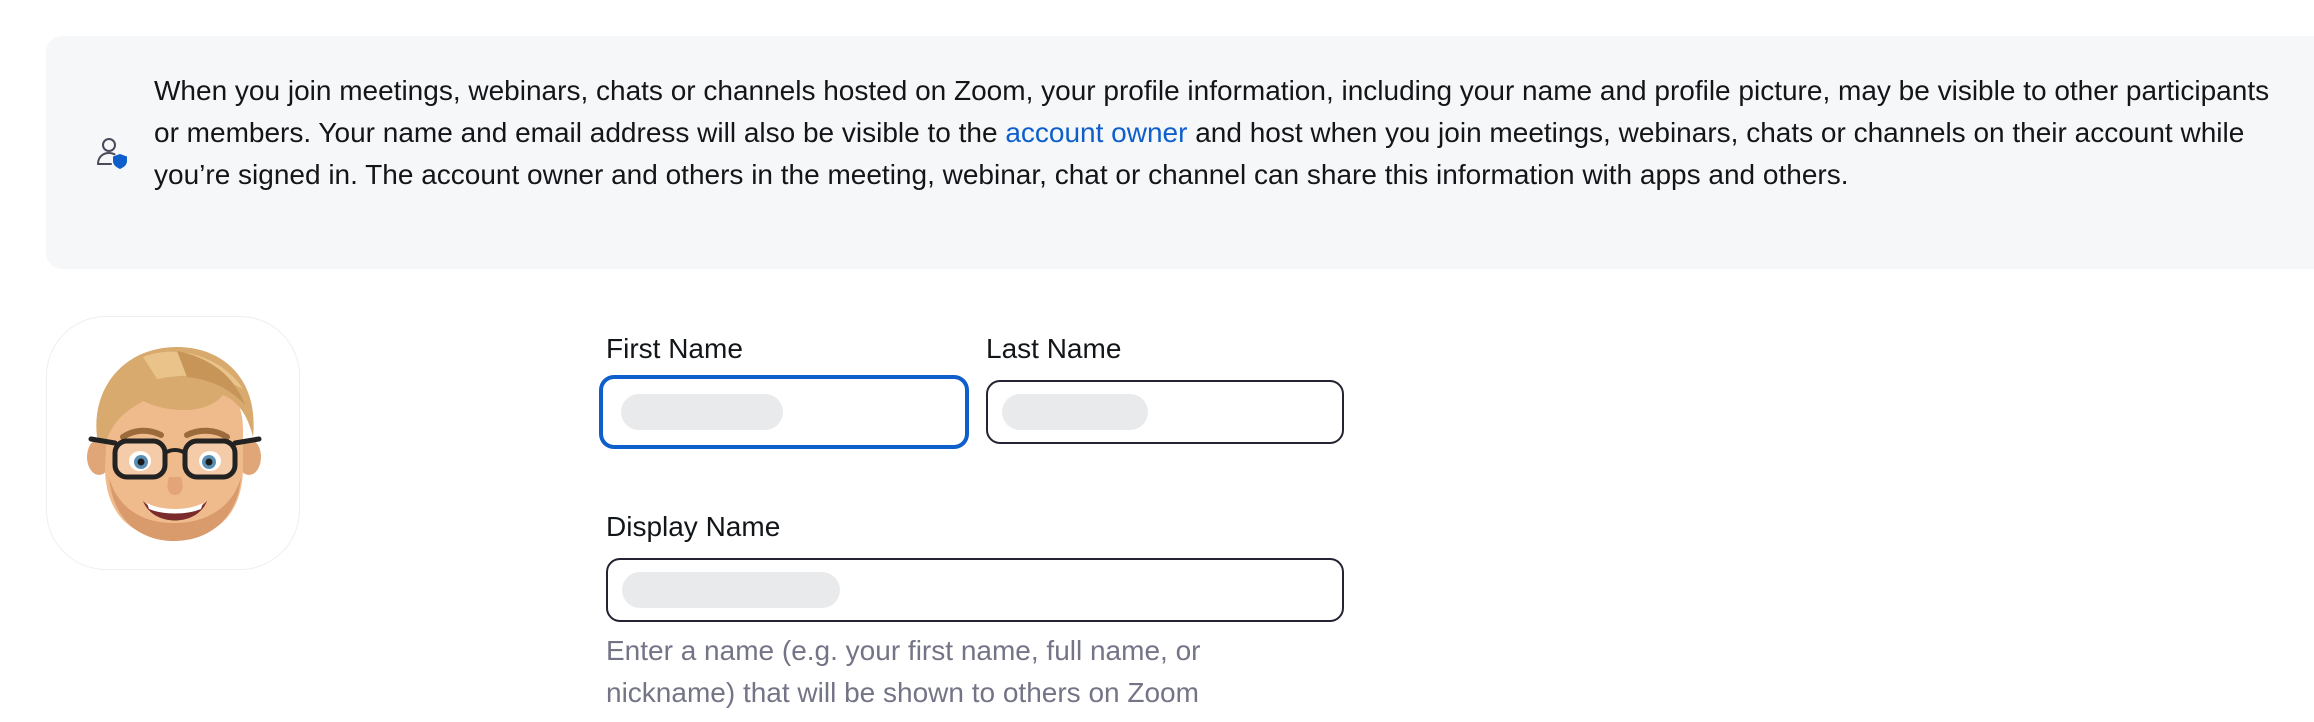 Image resolution: width=2314 pixels, height=722 pixels. I want to click on account-owner-link: account owner, so click(1096, 132).